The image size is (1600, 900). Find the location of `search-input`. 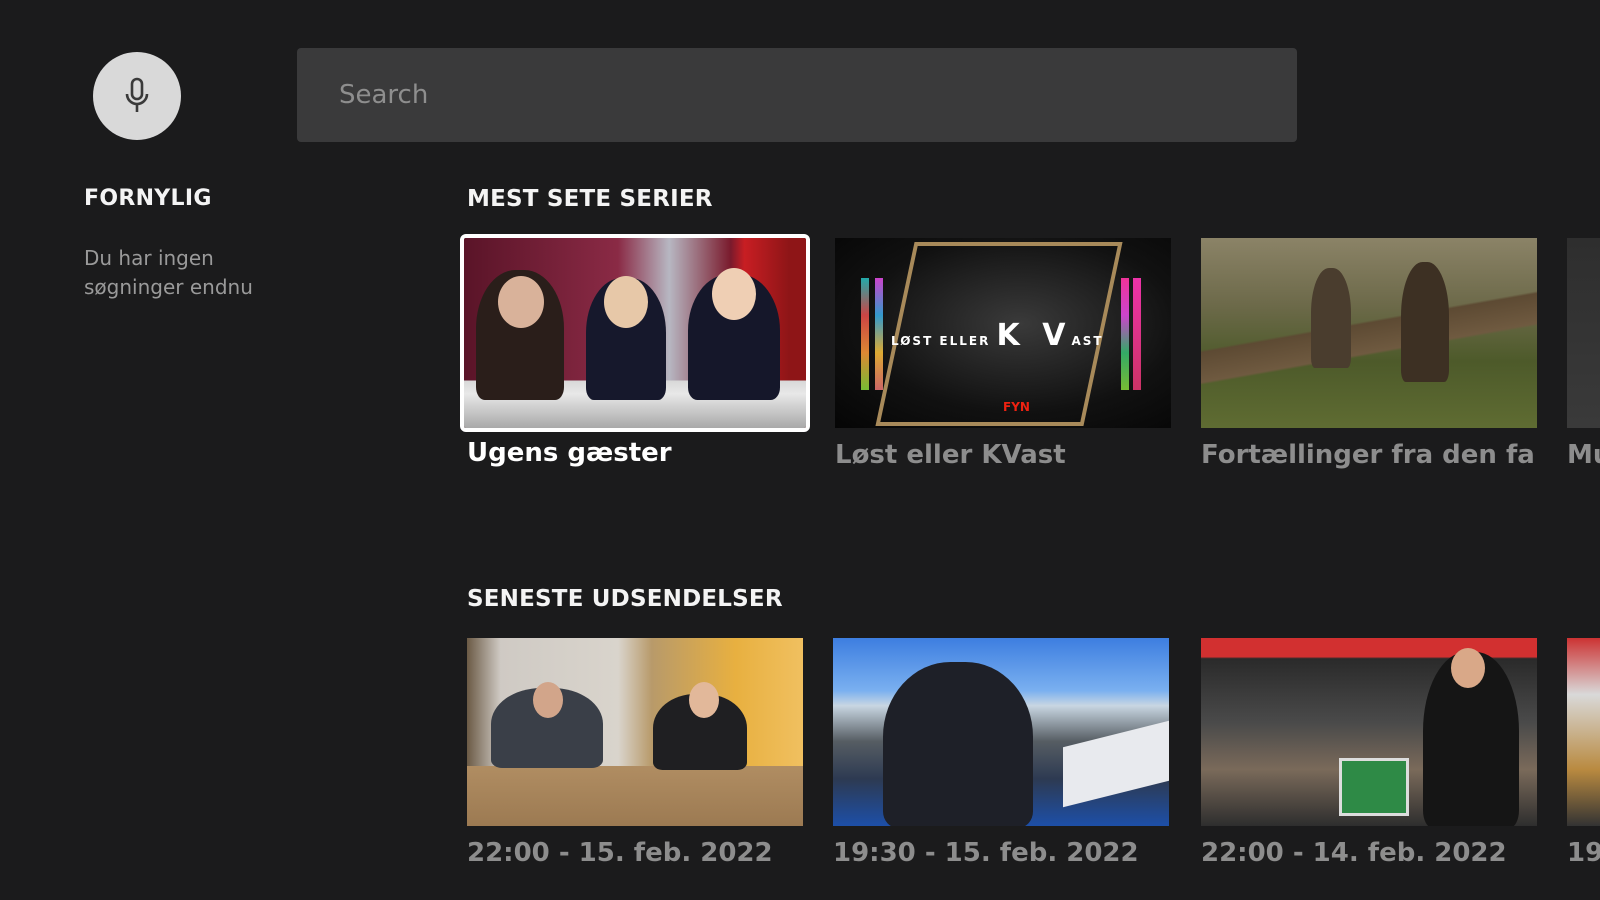

search-input is located at coordinates (817, 95).